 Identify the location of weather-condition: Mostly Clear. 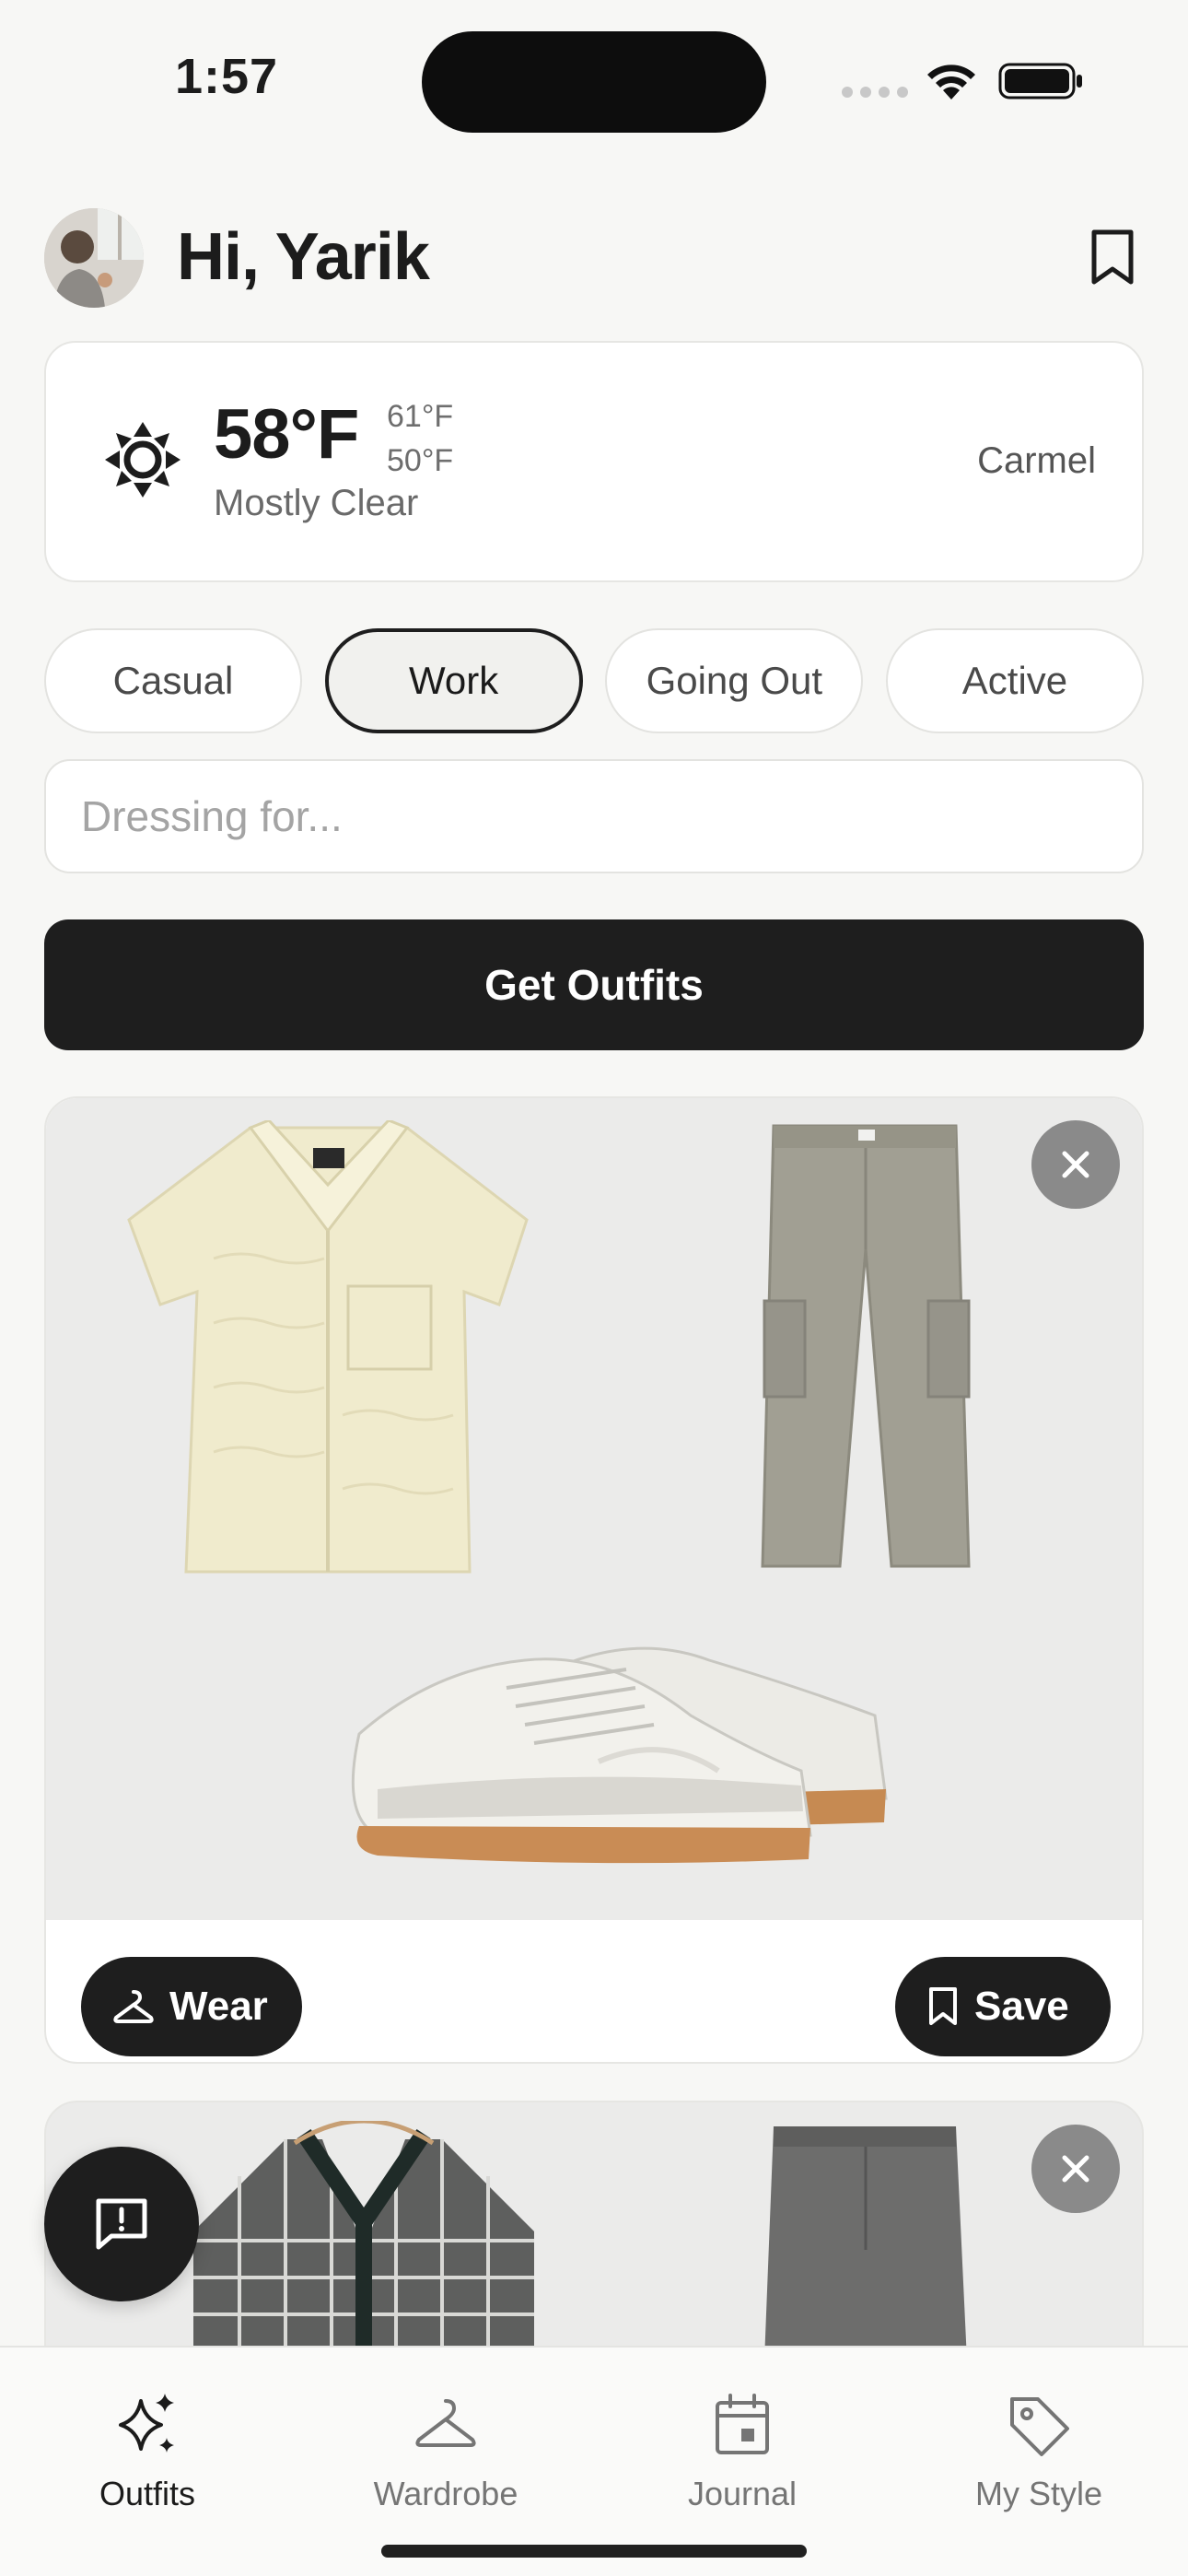
(316, 503).